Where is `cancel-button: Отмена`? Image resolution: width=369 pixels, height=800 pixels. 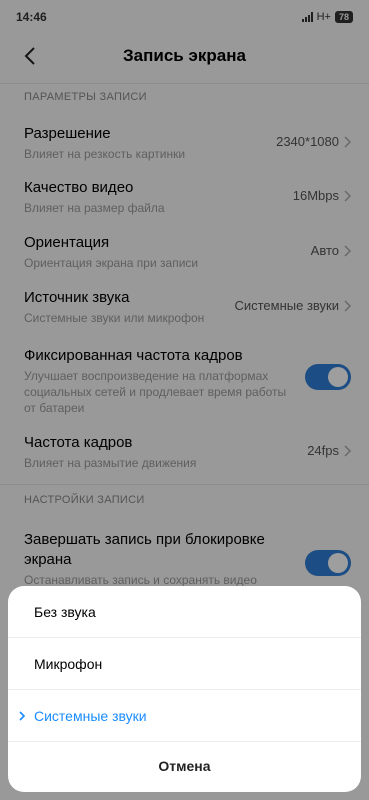 cancel-button: Отмена is located at coordinates (184, 766).